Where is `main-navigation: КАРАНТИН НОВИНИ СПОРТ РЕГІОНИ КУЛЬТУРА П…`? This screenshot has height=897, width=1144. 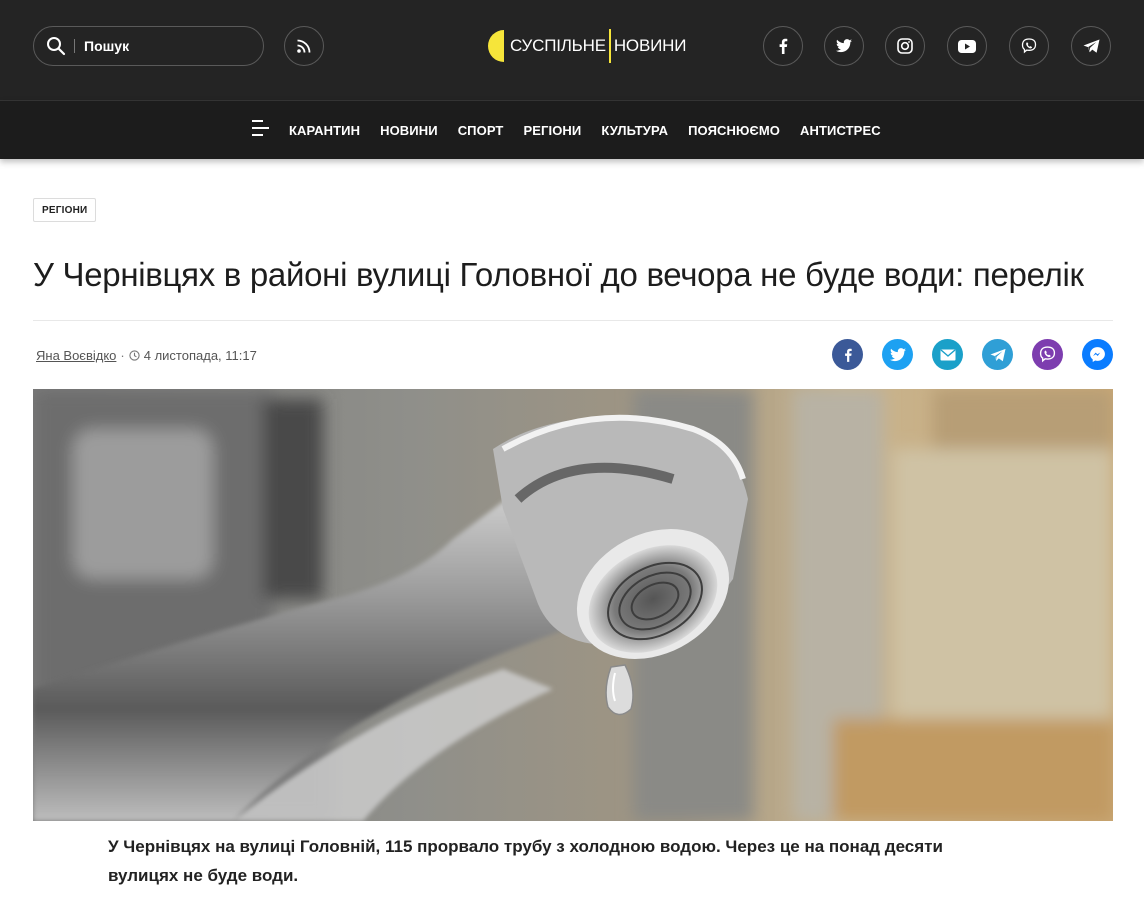
main-navigation: КАРАНТИН НОВИНИ СПОРТ РЕГІОНИ КУЛЬТУРА П… is located at coordinates (572, 129).